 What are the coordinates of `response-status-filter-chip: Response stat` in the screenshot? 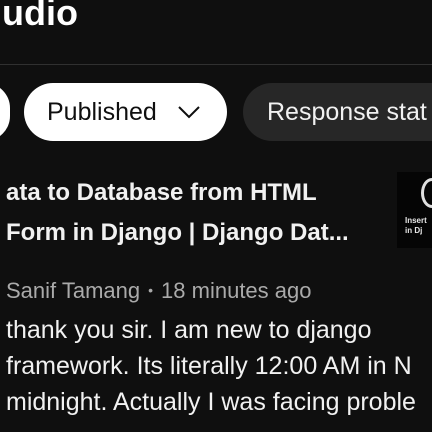 It's located at (337, 112).